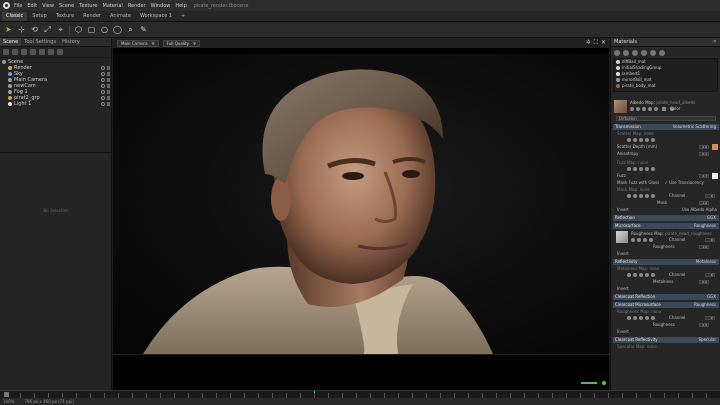 This screenshot has width=720, height=405. What do you see at coordinates (666, 297) in the screenshot?
I see `section-clearcoat-reflection: Clearcoat Reflection GGX` at bounding box center [666, 297].